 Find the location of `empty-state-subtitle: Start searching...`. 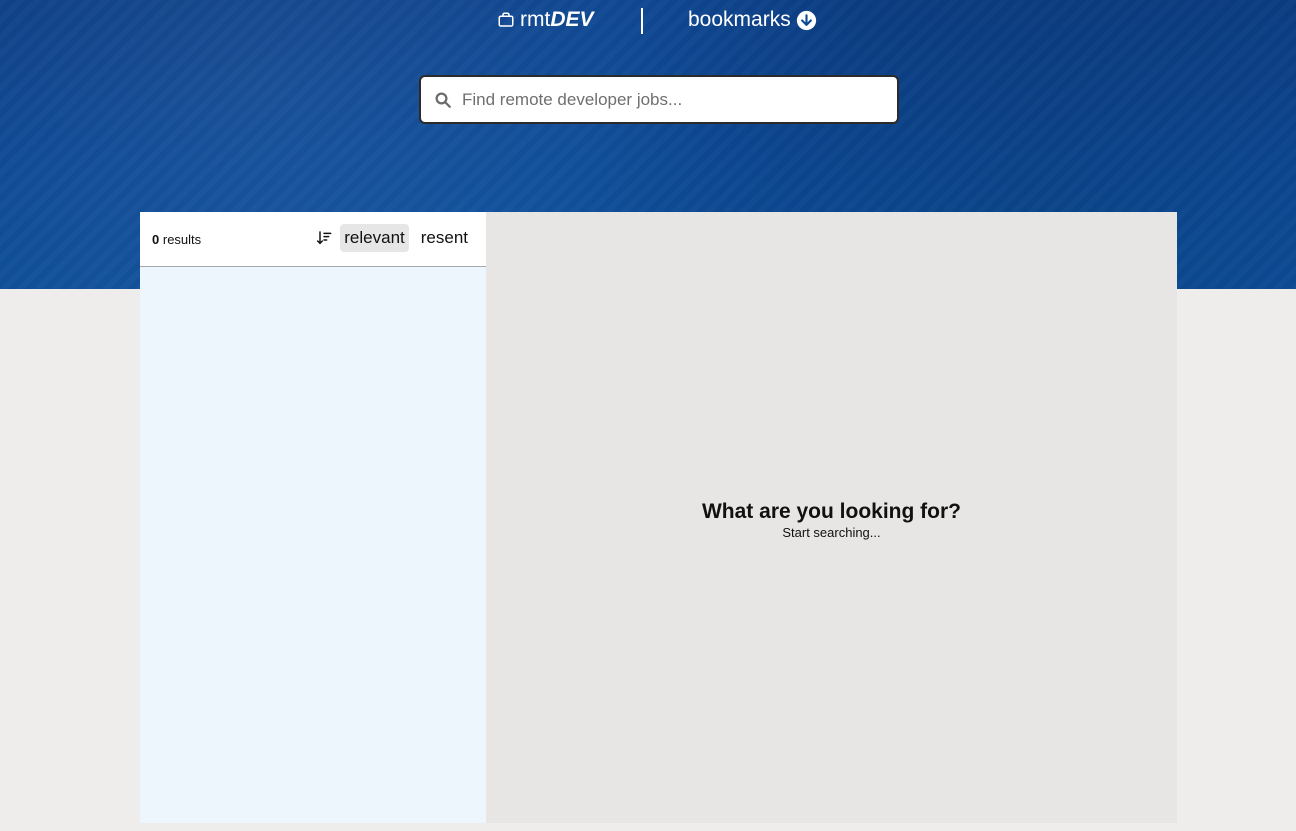

empty-state-subtitle: Start searching... is located at coordinates (831, 532).